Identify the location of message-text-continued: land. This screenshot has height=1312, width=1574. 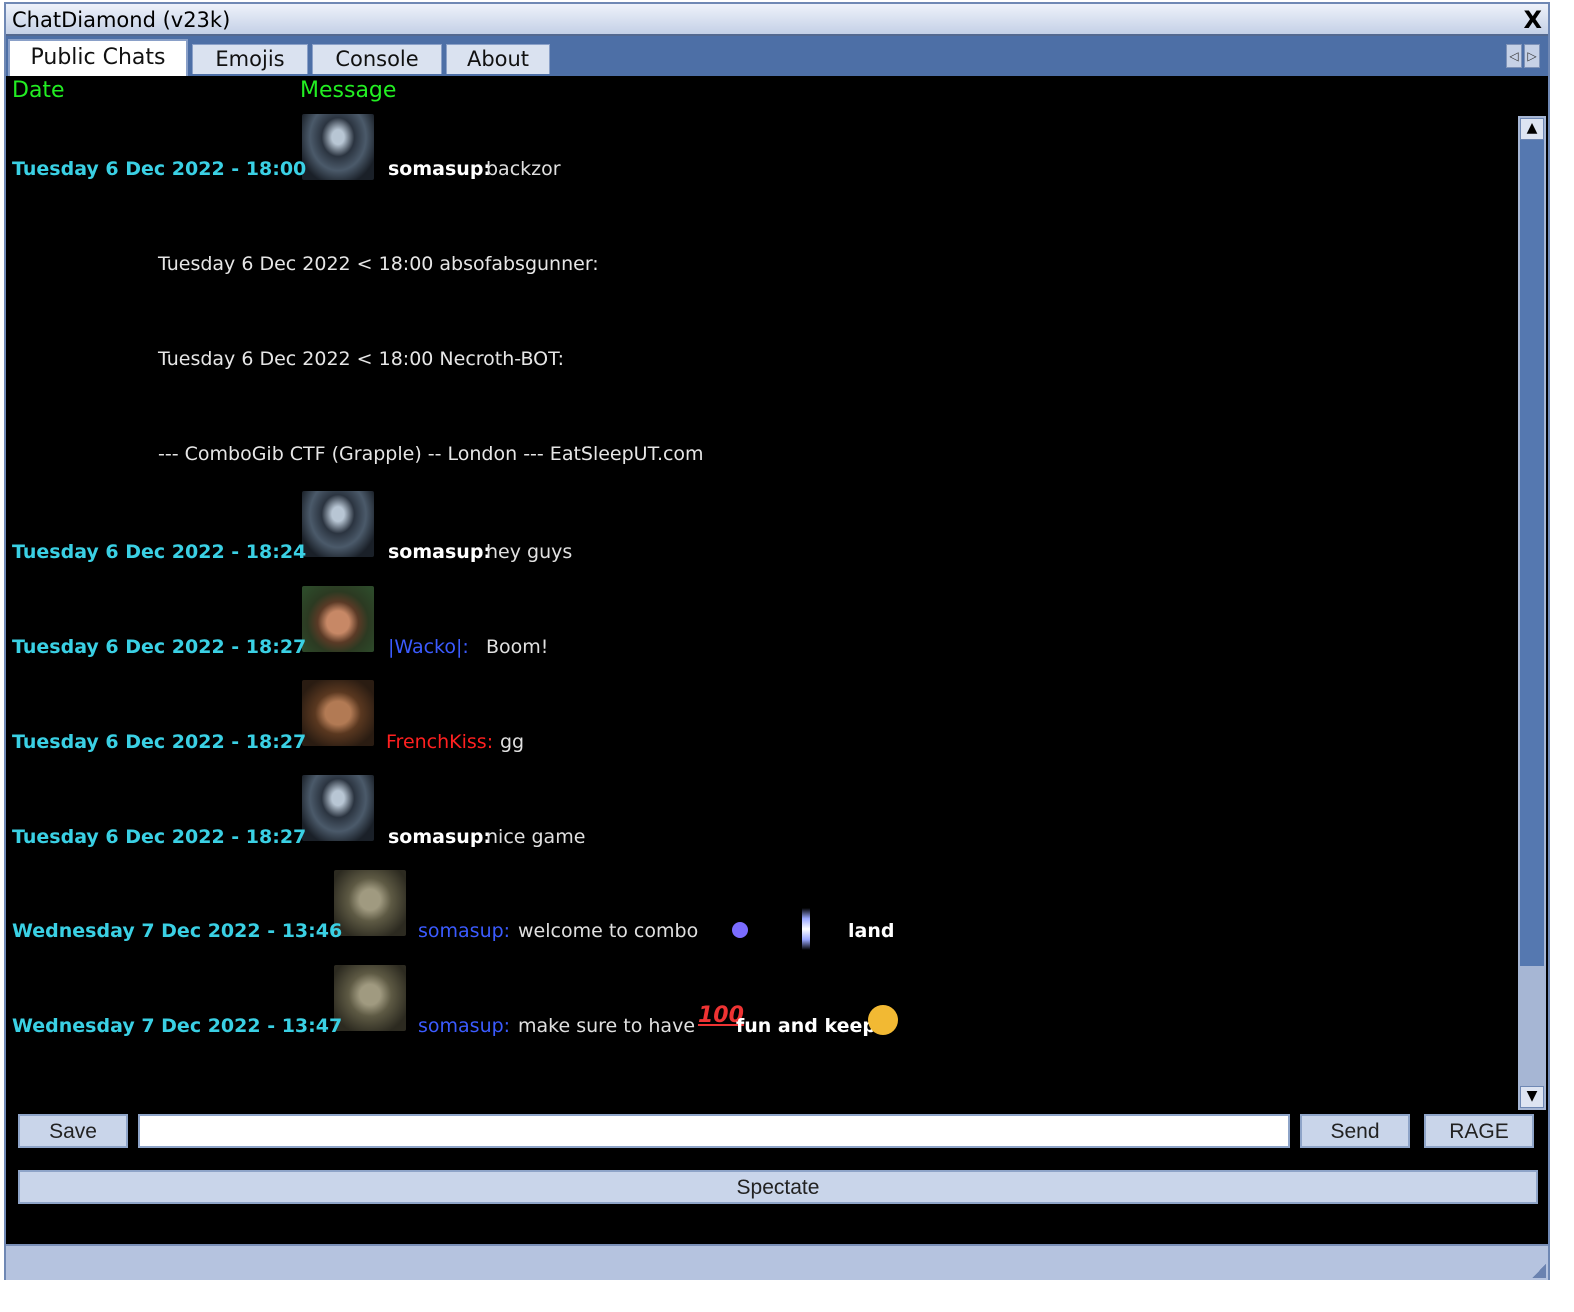
(871, 931).